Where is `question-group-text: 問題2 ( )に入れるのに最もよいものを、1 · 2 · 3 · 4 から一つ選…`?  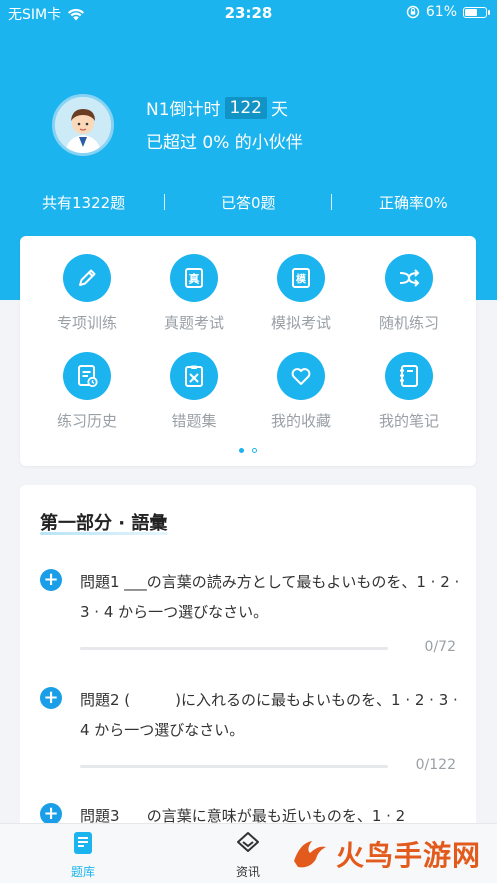
question-group-text: 問題2 ( )に入れるのに最もよいものを、1 · 2 · 3 · 4 から一つ選… is located at coordinates (269, 715).